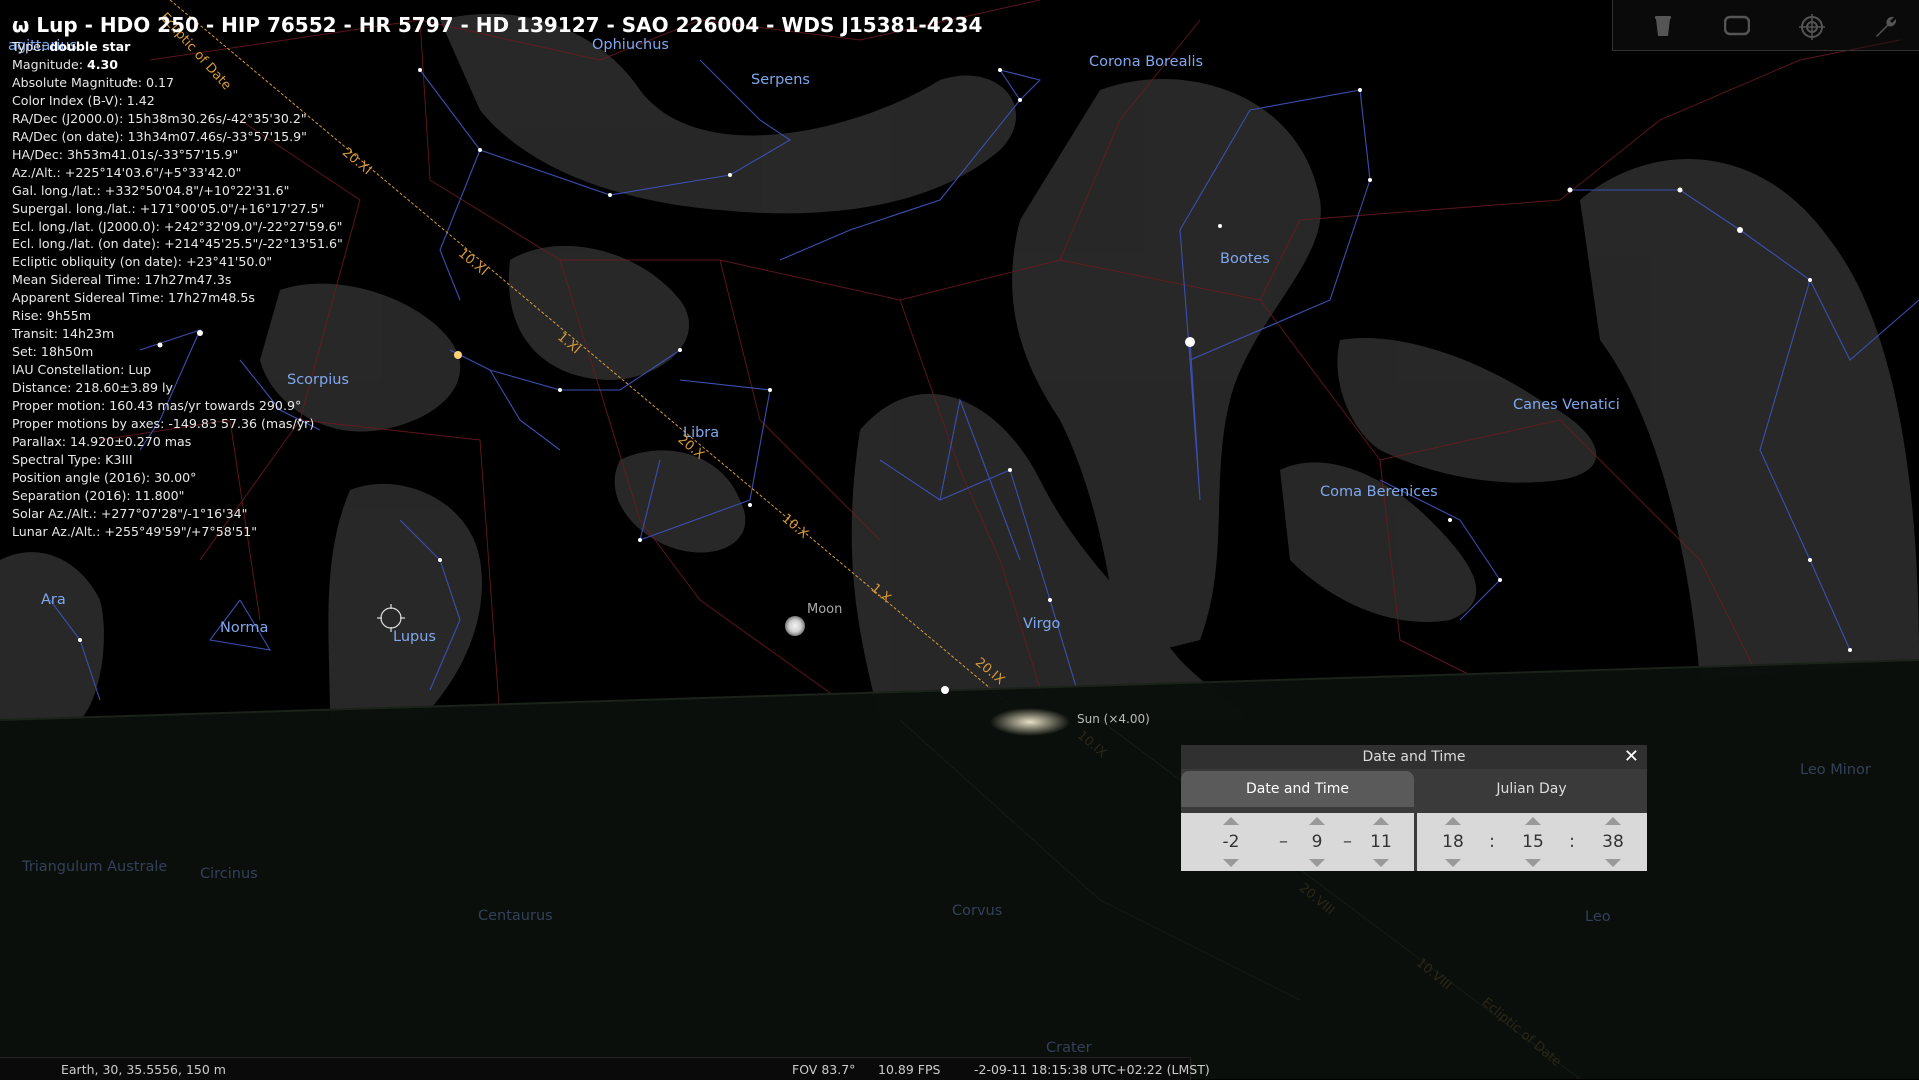 The height and width of the screenshot is (1080, 1919). What do you see at coordinates (1317, 821) in the screenshot?
I see `month-up-arrow-icon` at bounding box center [1317, 821].